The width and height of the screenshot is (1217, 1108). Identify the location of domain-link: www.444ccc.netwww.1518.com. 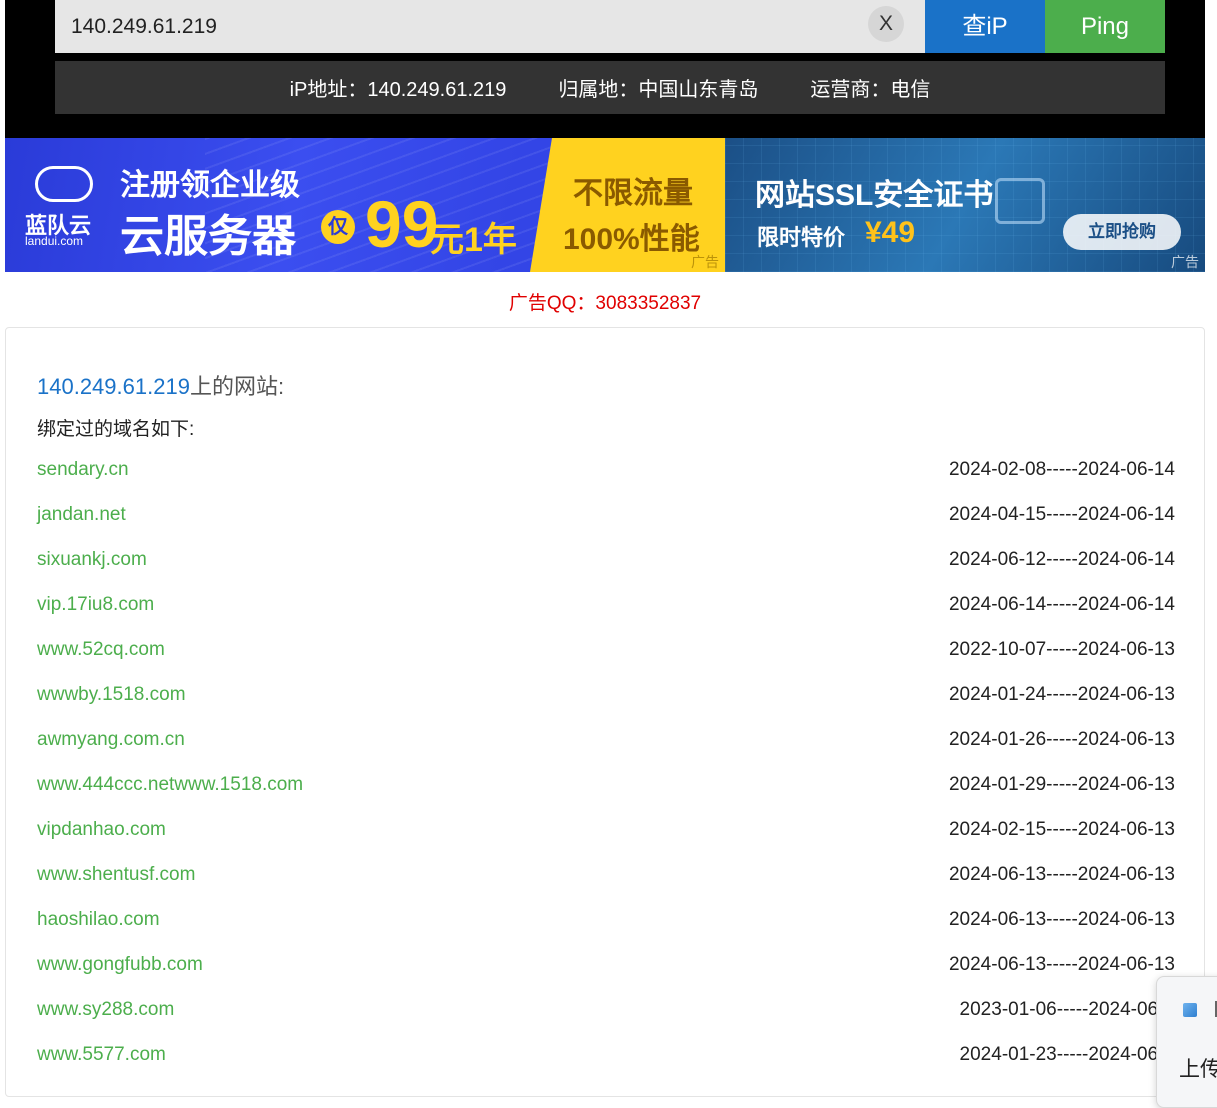
(170, 785).